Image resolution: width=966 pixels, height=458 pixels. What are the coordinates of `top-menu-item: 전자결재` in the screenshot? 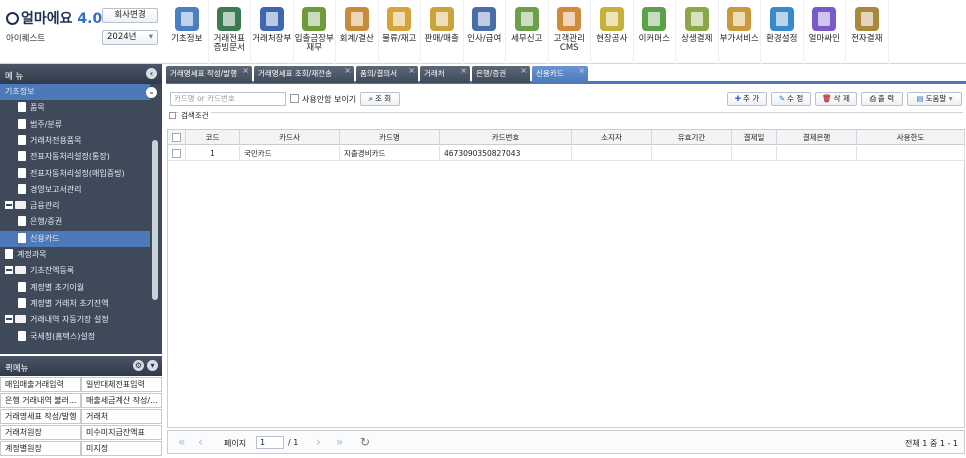 It's located at (867, 32).